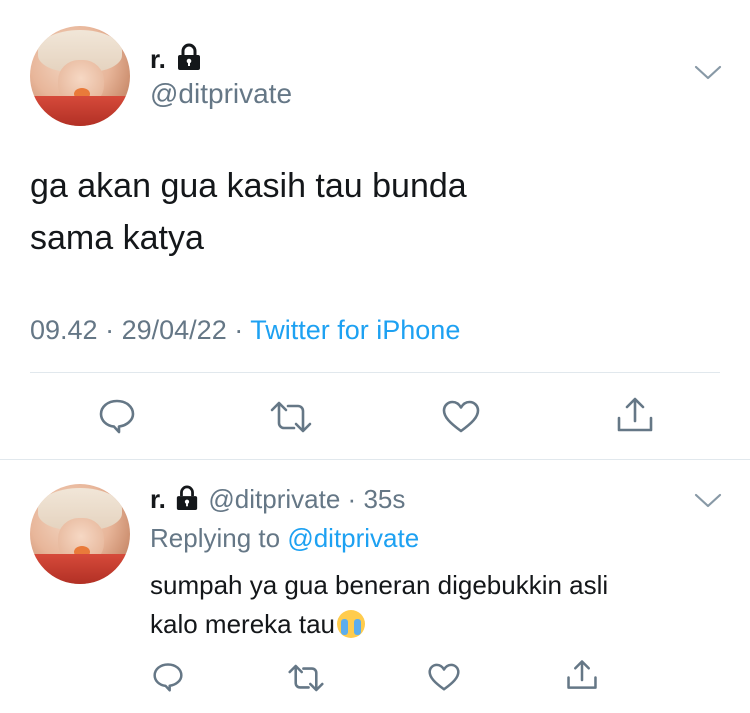 This screenshot has height=713, width=750. Describe the element at coordinates (284, 538) in the screenshot. I see `replying-to: Replying to @ditprivate` at that location.